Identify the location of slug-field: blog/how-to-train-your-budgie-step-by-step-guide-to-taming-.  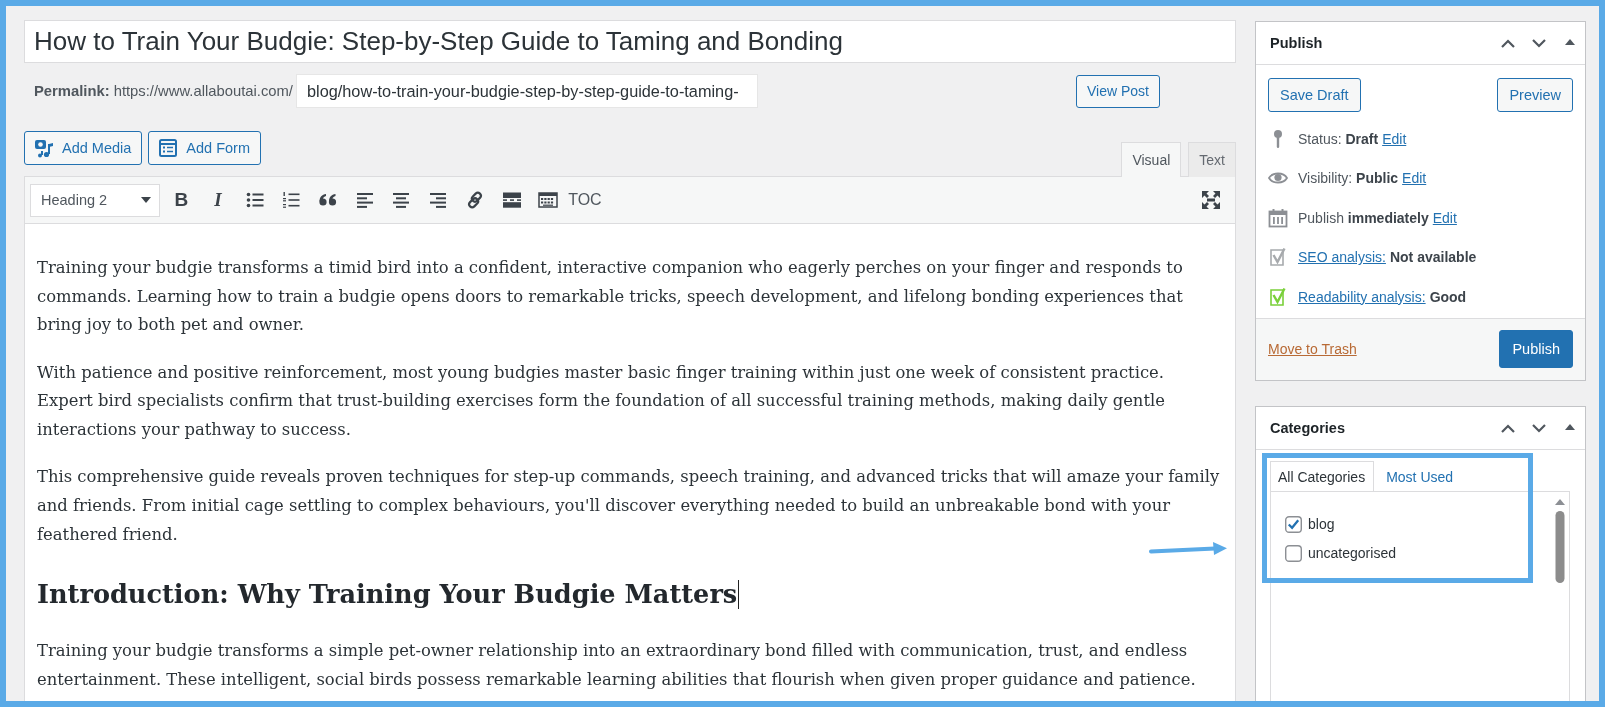
(526, 91).